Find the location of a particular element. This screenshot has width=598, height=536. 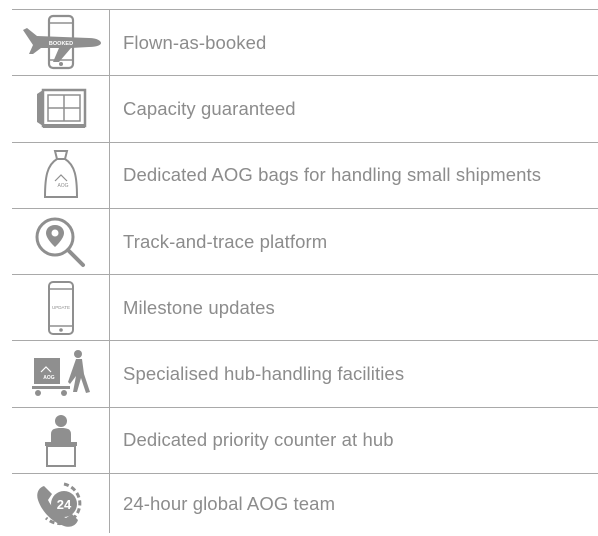

feature-label: Capacity guaranteed is located at coordinates (209, 108).